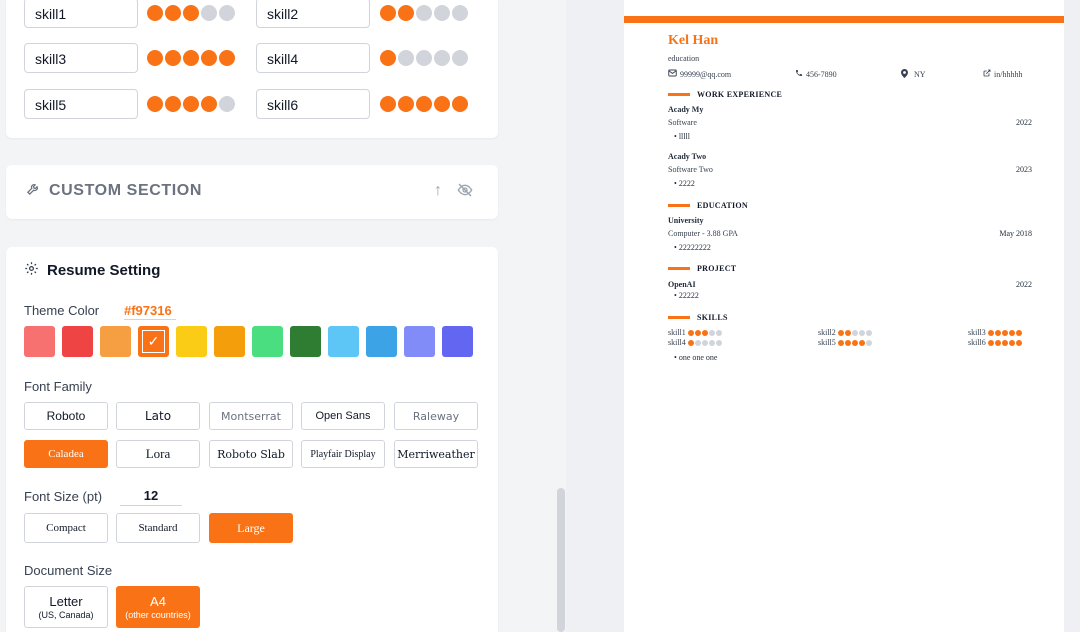 Image resolution: width=1080 pixels, height=632 pixels. I want to click on font-option-open-sans: Open Sans, so click(343, 416).